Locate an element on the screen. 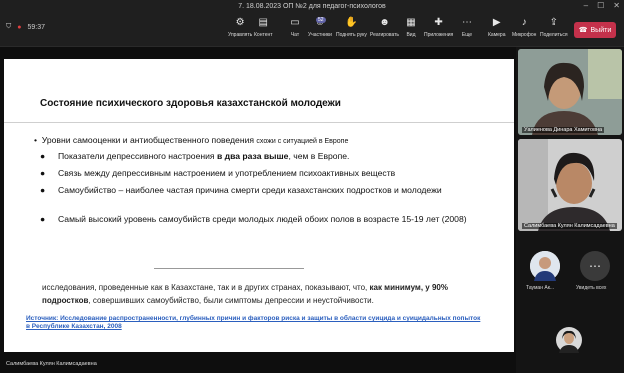 Image resolution: width=624 pixels, height=373 pixels. toolbar-content-button: ▤ Контент is located at coordinates (263, 28).